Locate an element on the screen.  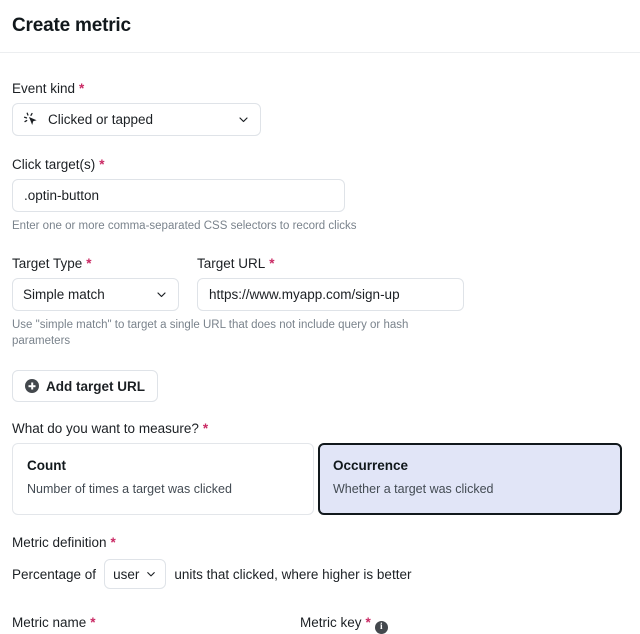
event-kind-label-text: Event kind is located at coordinates (44, 88).